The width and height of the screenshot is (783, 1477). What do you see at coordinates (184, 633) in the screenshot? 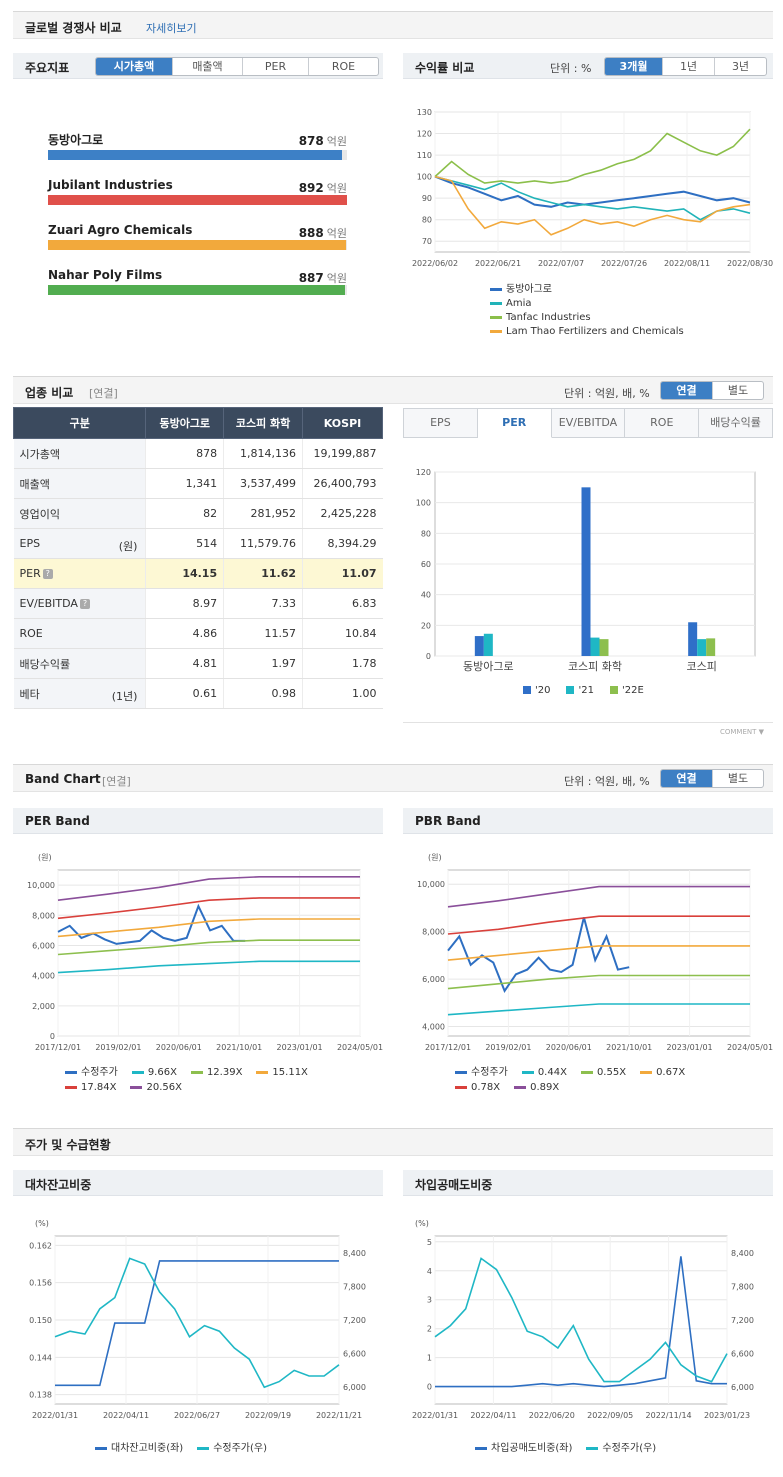
I see `value-cell: 4.86` at bounding box center [184, 633].